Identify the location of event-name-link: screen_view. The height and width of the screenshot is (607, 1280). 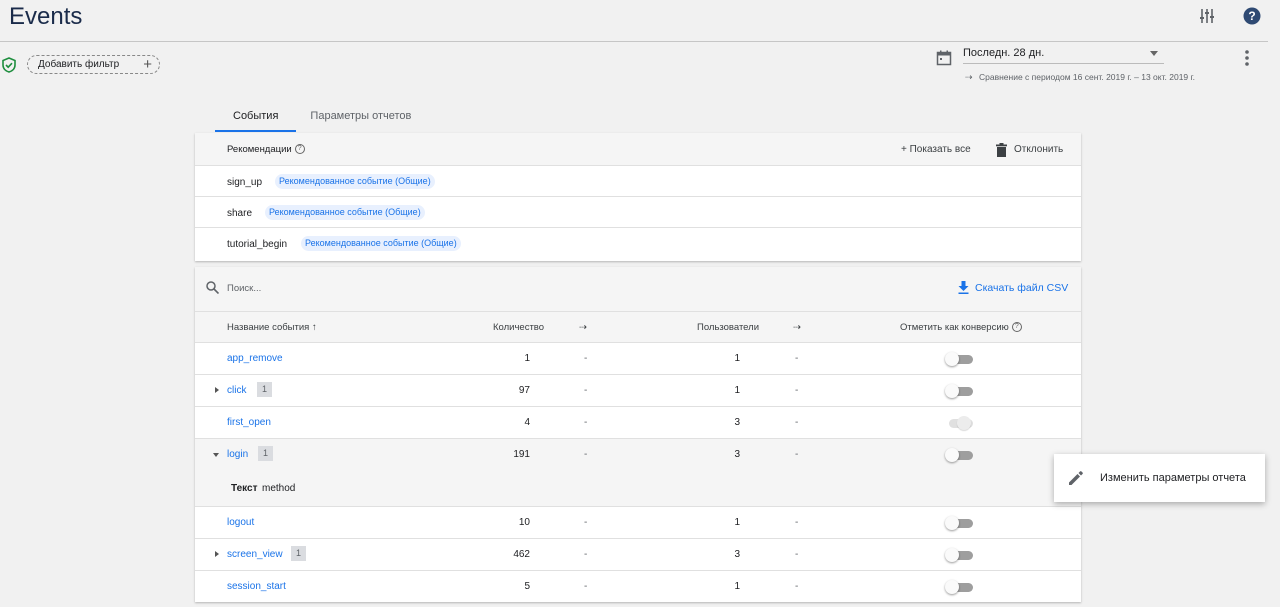
(255, 554).